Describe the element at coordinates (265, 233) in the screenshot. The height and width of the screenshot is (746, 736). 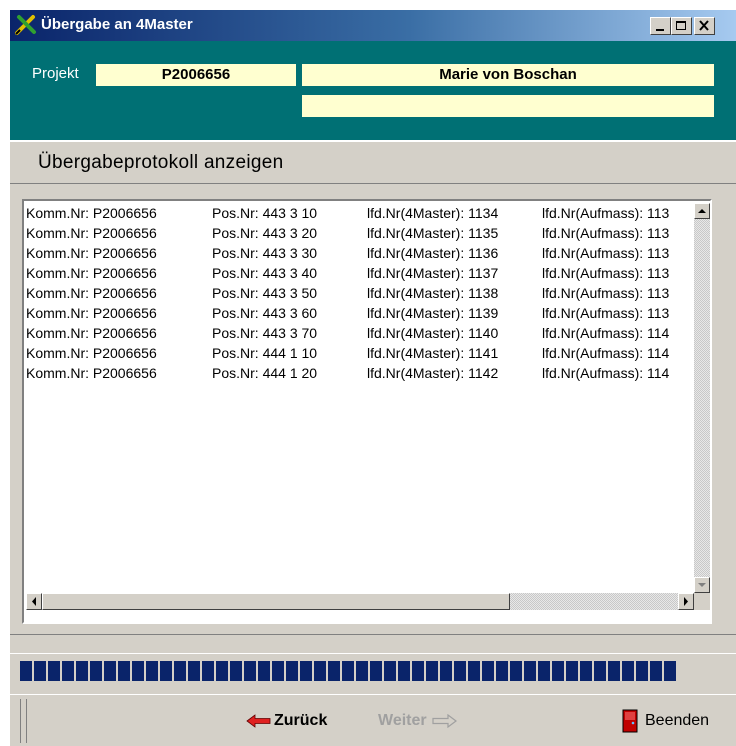
I see `pos-nr-cell: Pos.Nr: 443 3 20` at that location.